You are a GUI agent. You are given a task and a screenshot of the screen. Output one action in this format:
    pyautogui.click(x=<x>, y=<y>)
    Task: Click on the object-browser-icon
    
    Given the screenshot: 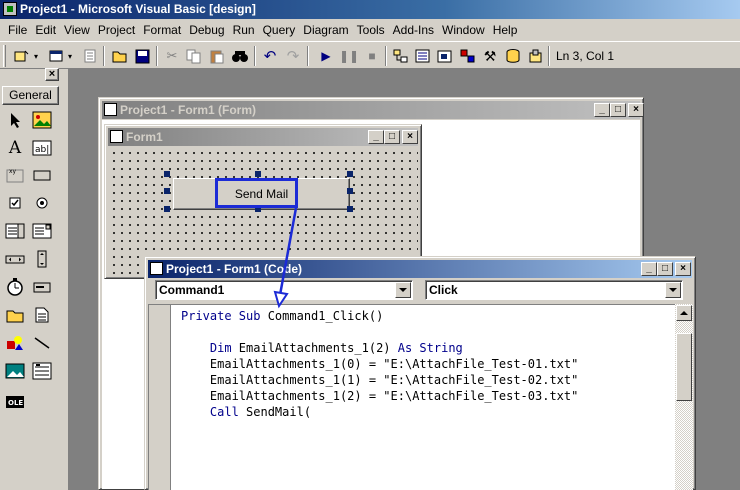 What is the action you would take?
    pyautogui.click(x=468, y=56)
    